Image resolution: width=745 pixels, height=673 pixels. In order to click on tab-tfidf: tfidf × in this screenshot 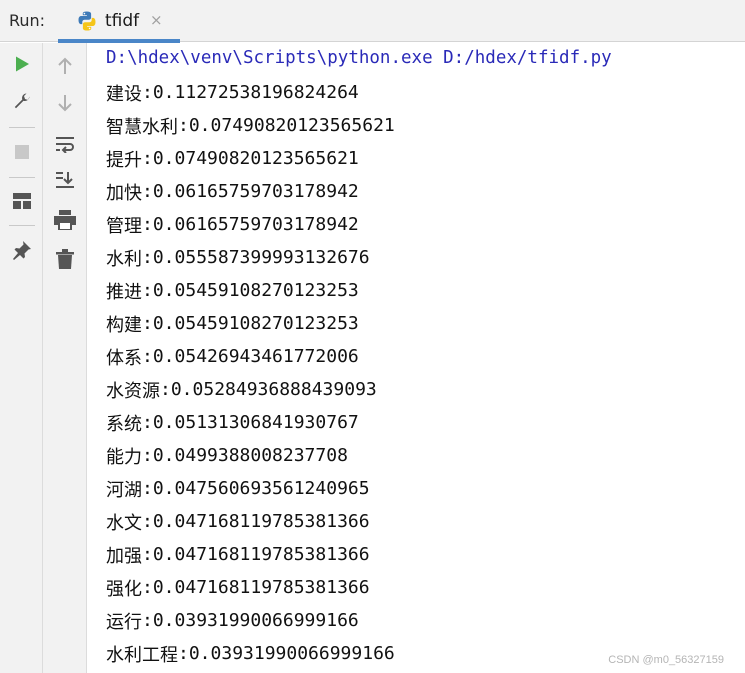, I will do `click(119, 21)`.